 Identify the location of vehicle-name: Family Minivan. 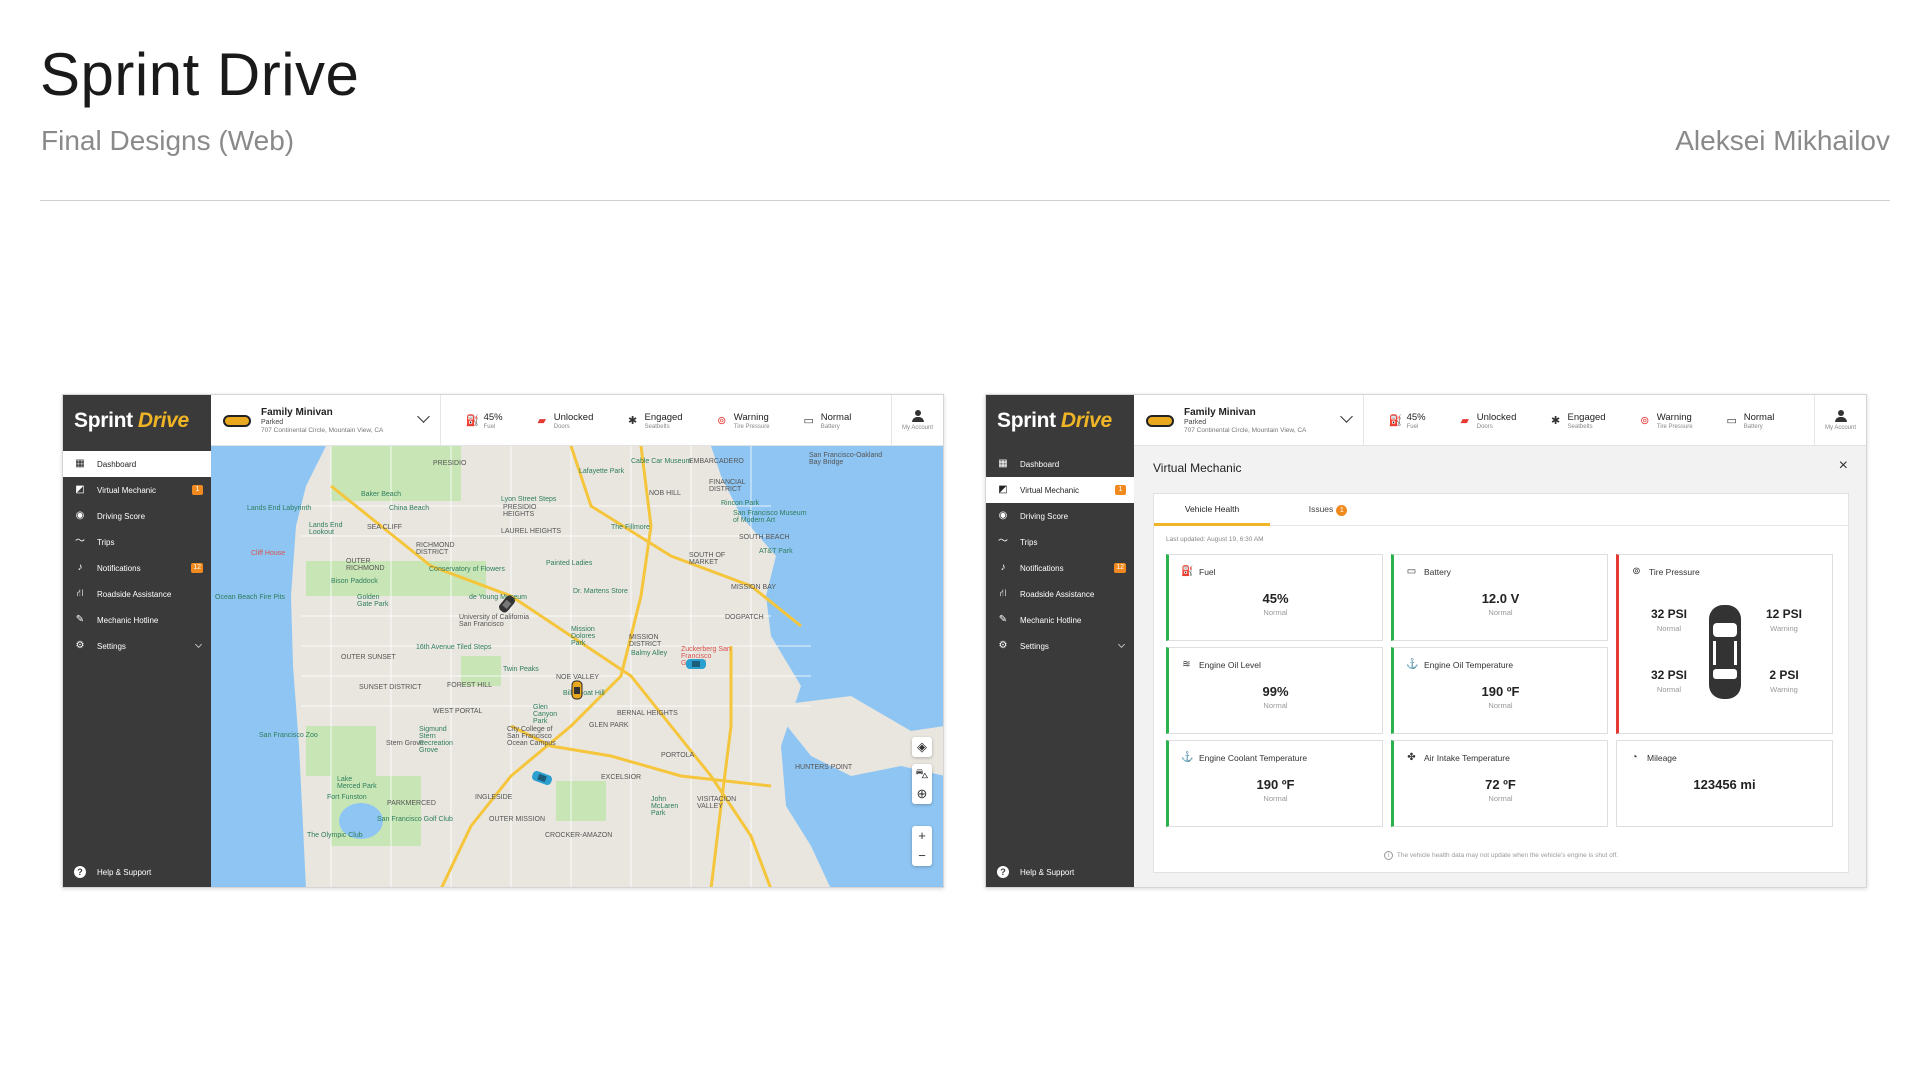
(1220, 412).